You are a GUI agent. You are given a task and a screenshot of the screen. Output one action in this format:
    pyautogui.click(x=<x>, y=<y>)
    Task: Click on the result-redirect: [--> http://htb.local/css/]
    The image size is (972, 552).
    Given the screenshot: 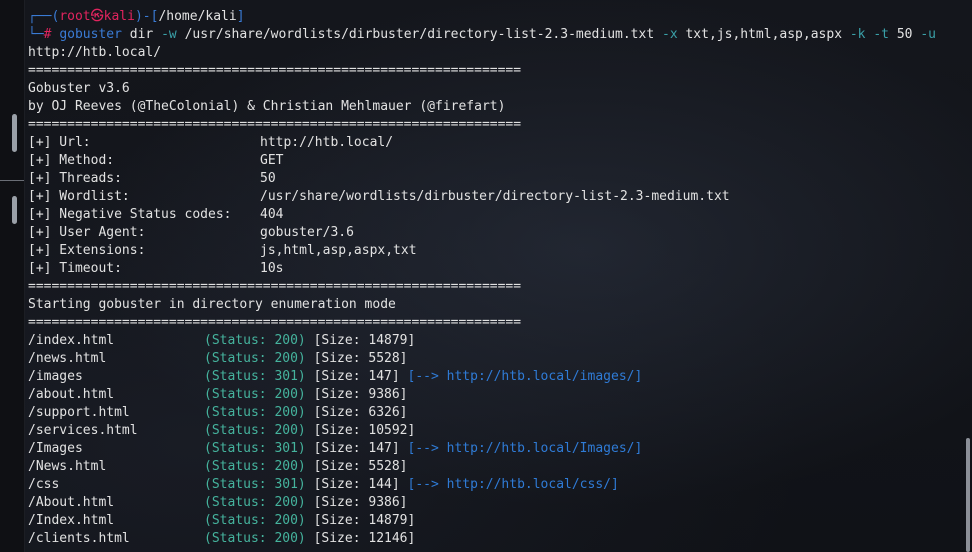 What is the action you would take?
    pyautogui.click(x=513, y=484)
    